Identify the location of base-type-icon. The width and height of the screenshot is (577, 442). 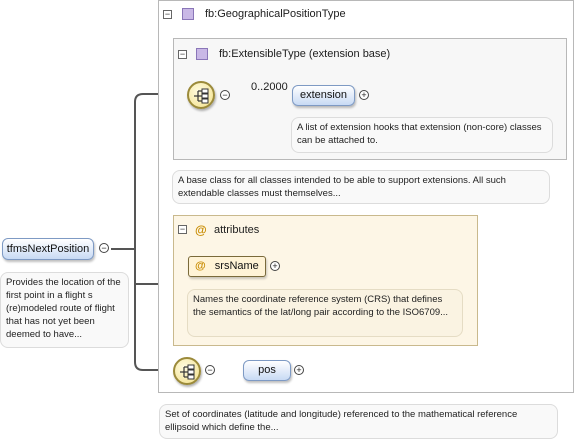
(202, 54).